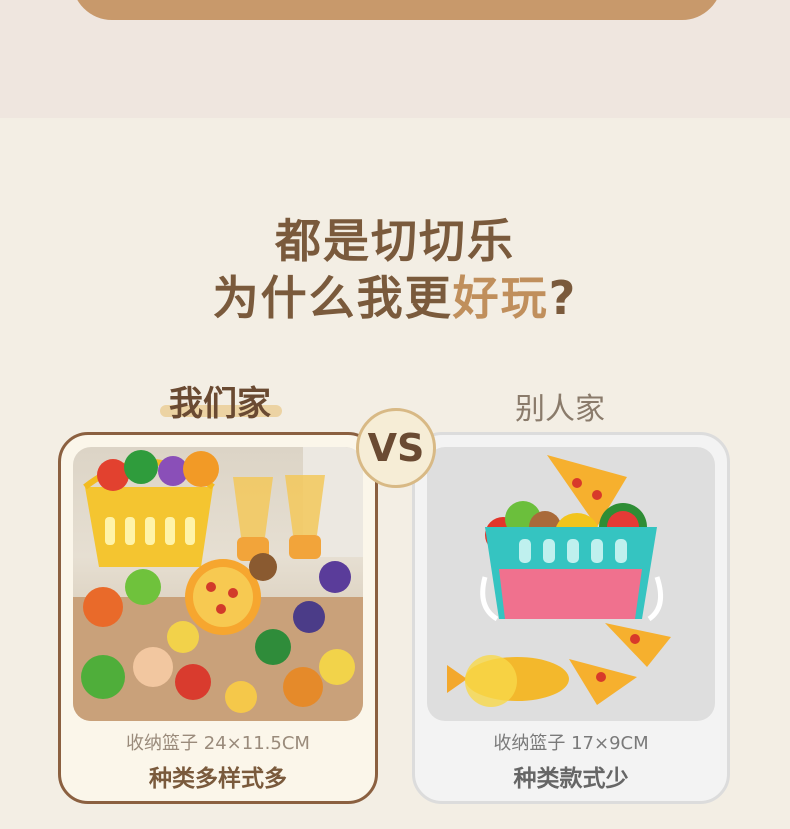 The width and height of the screenshot is (790, 829). What do you see at coordinates (220, 404) in the screenshot?
I see `ours-label: 我们家` at bounding box center [220, 404].